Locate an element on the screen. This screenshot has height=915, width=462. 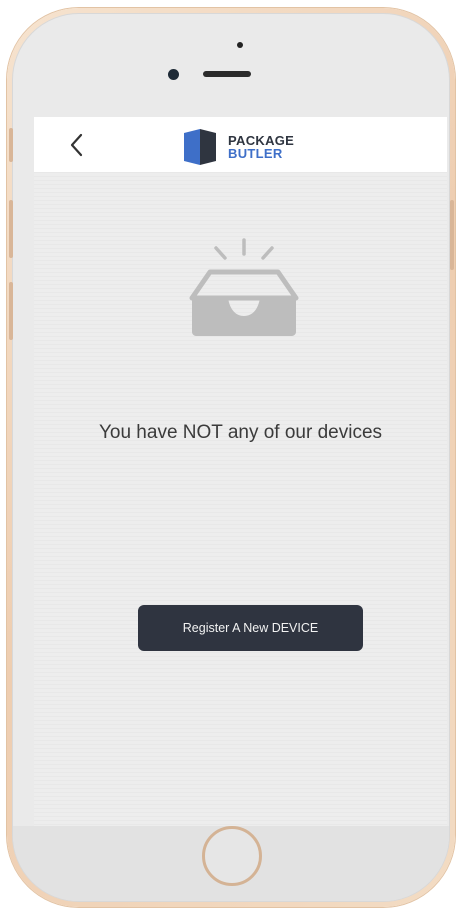
register-device-button: Register A New DEVICE is located at coordinates (250, 628).